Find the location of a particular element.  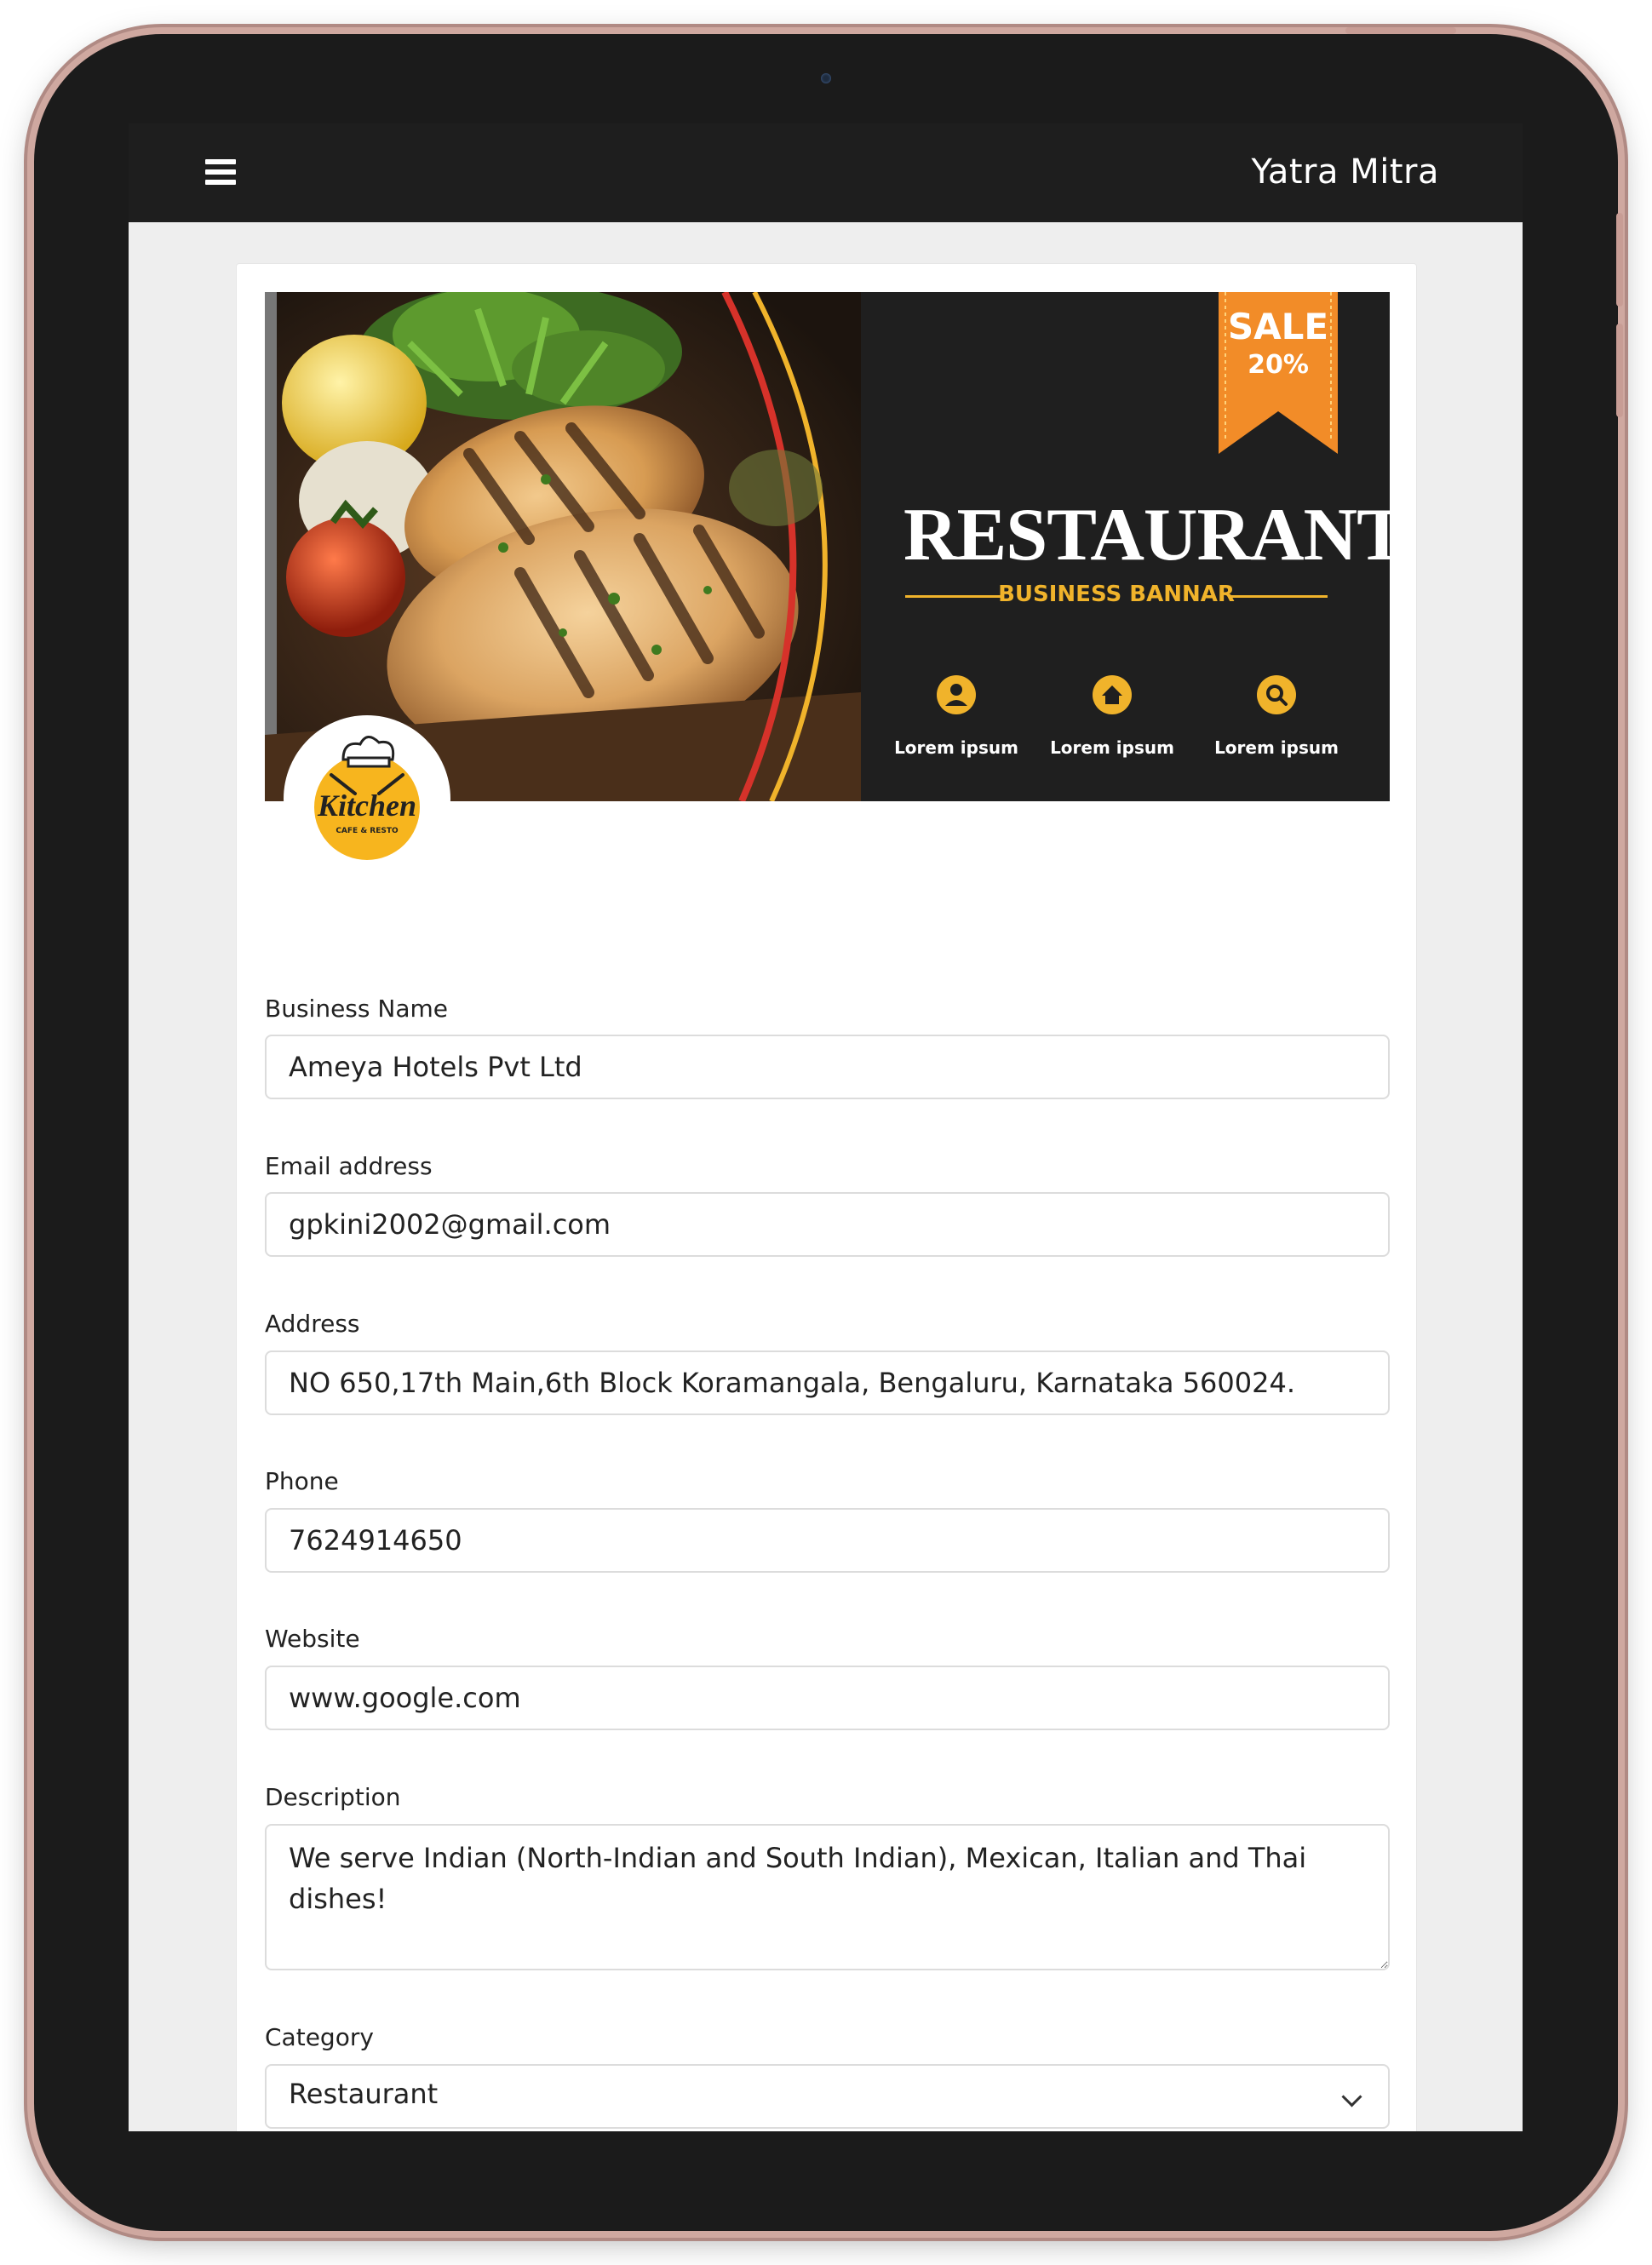

address-input is located at coordinates (827, 1382).